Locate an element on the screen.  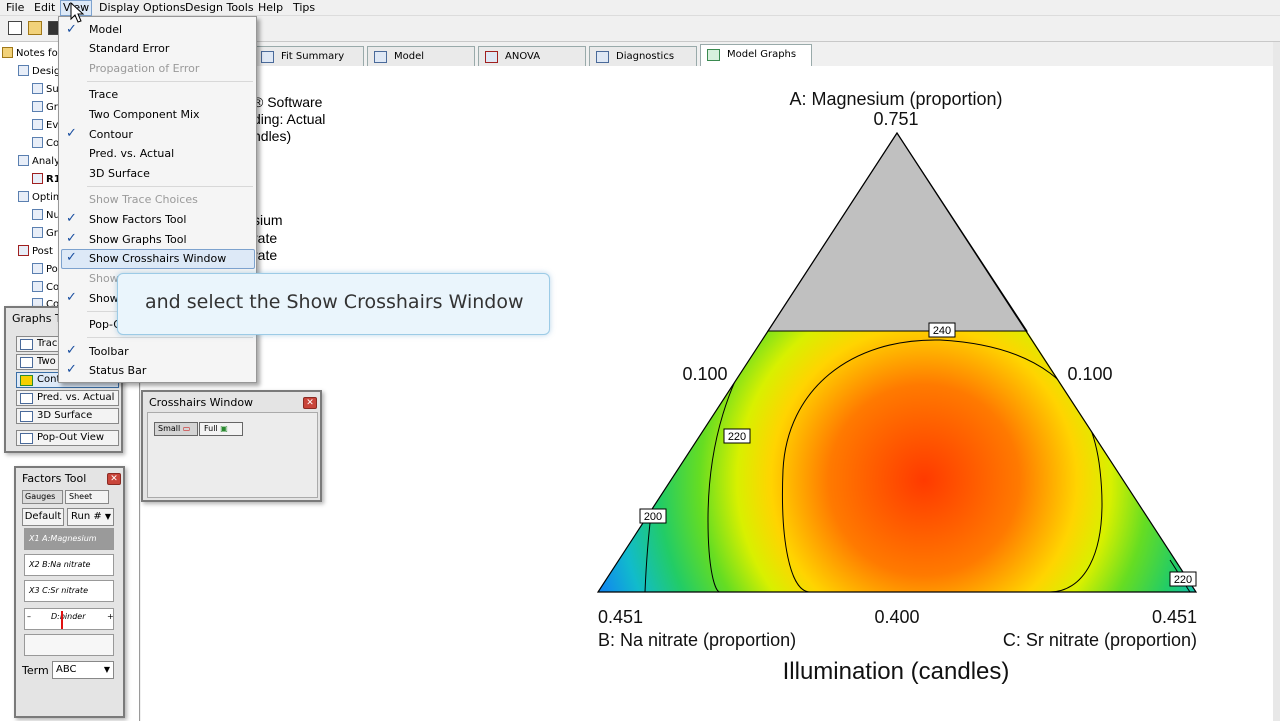
slider-label: D:binder is located at coordinates (68, 616).